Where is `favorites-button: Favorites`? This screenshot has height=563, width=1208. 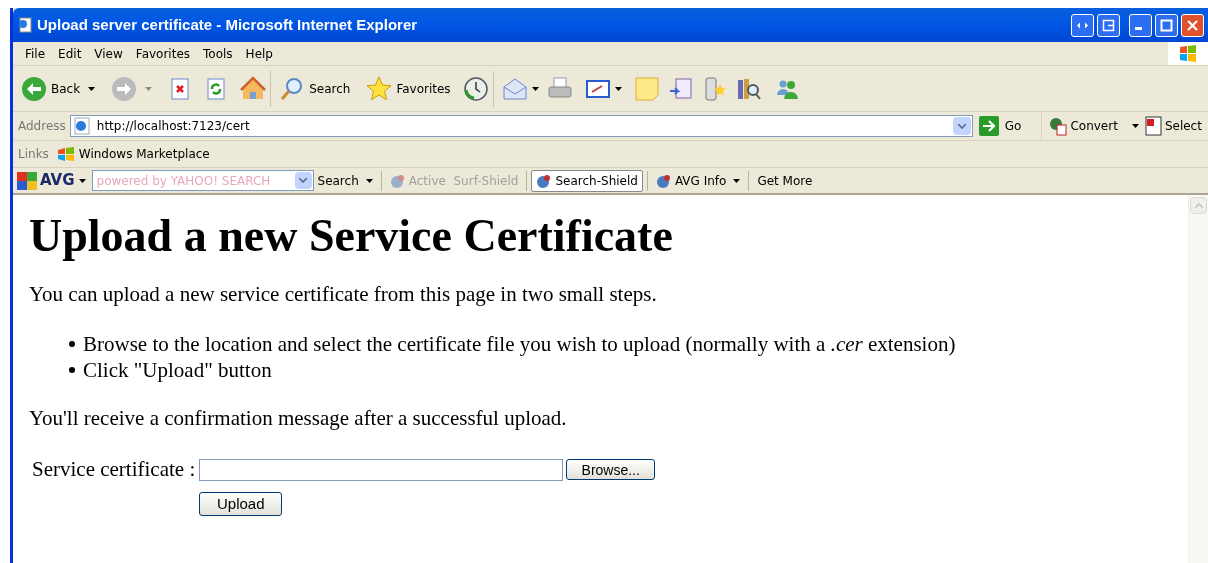 favorites-button: Favorites is located at coordinates (408, 88).